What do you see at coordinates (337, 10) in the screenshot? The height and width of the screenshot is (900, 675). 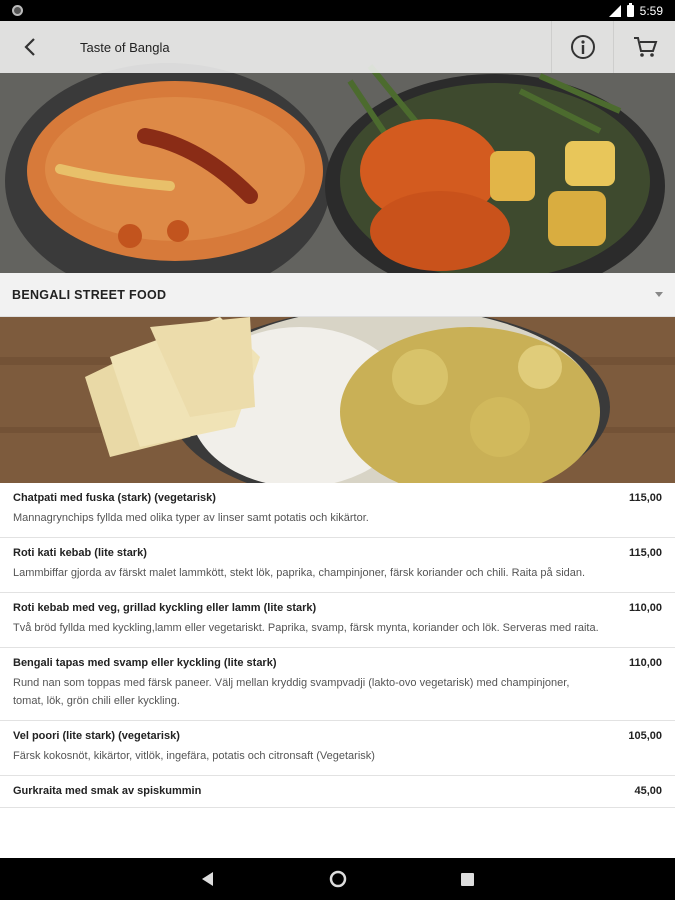 I see `status-bar: 5:59` at bounding box center [337, 10].